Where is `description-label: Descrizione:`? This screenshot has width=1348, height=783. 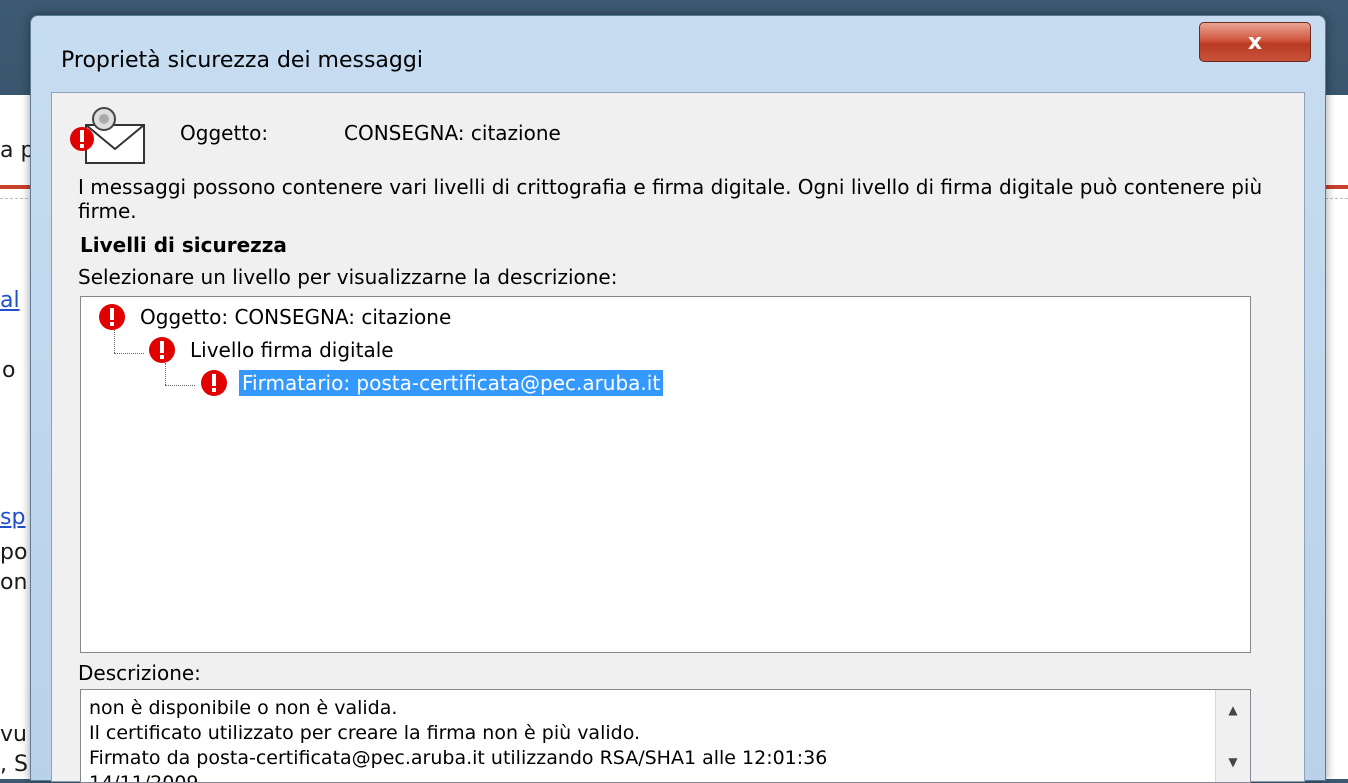
description-label: Descrizione: is located at coordinates (139, 673).